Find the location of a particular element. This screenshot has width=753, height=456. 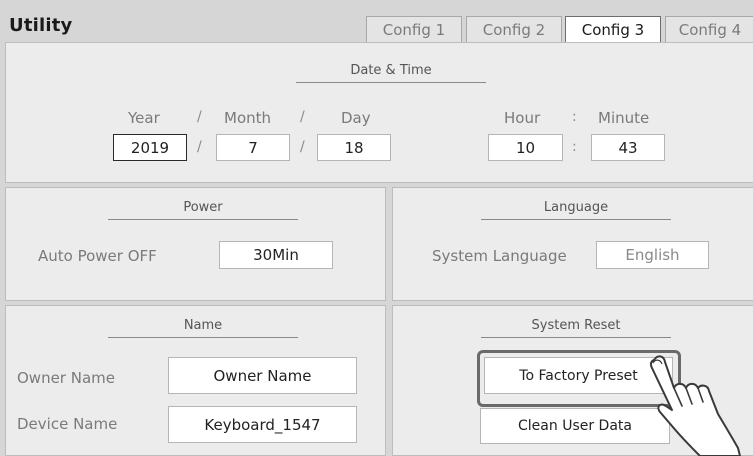

device-name-label: Device Name is located at coordinates (67, 424).